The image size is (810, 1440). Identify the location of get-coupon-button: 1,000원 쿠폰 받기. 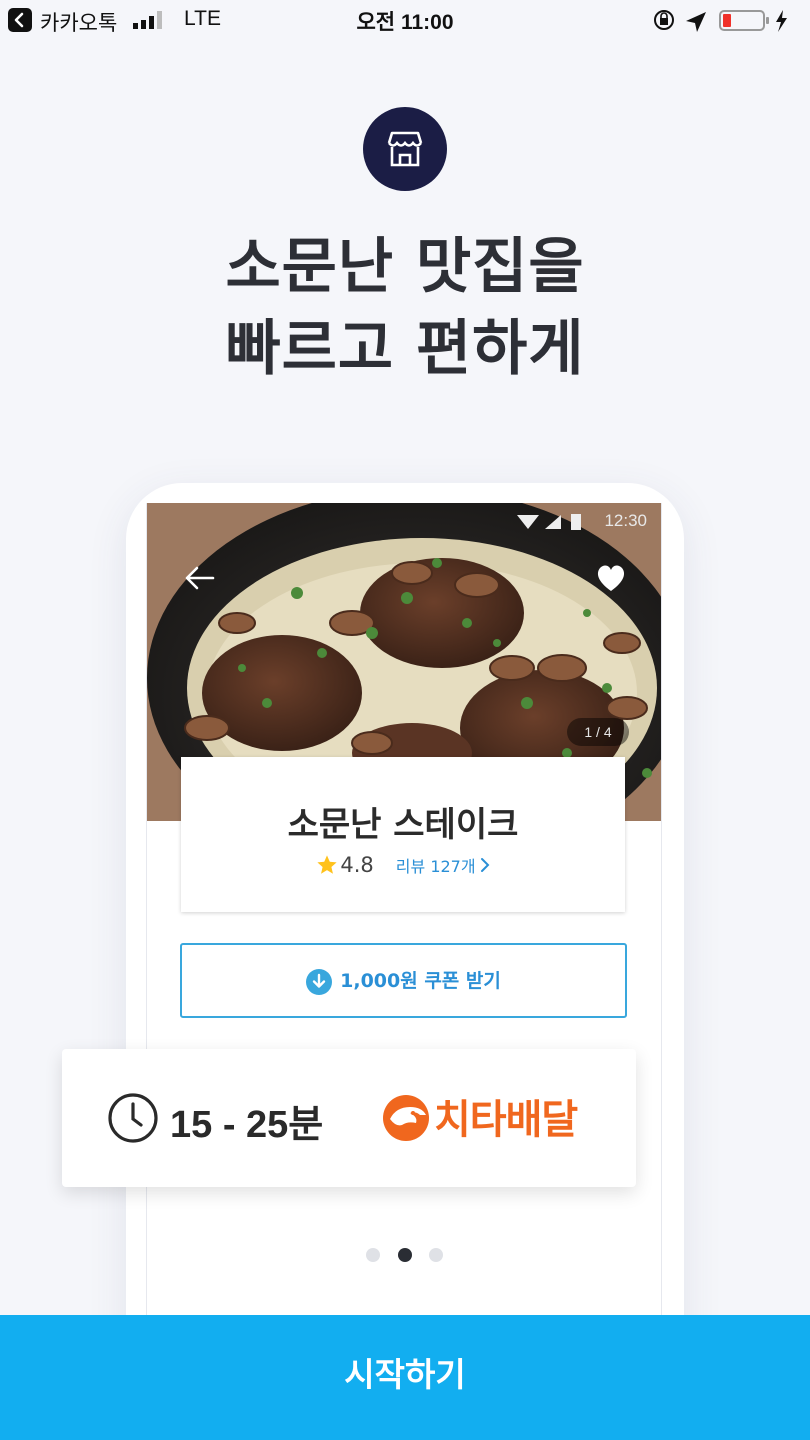
(403, 980).